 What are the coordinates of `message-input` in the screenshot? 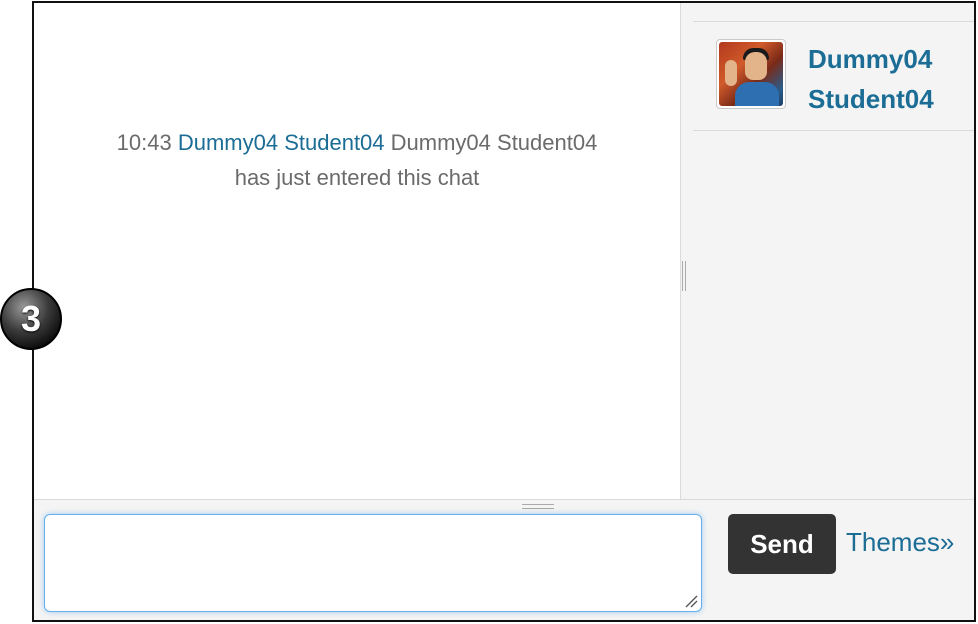 It's located at (373, 563).